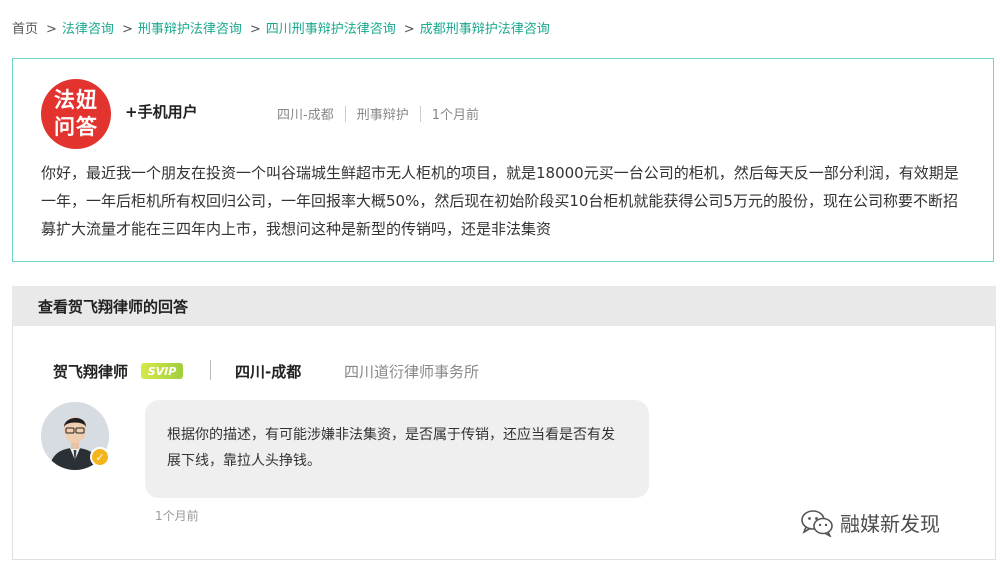 The width and height of the screenshot is (1000, 566). What do you see at coordinates (210, 370) in the screenshot?
I see `info-divider` at bounding box center [210, 370].